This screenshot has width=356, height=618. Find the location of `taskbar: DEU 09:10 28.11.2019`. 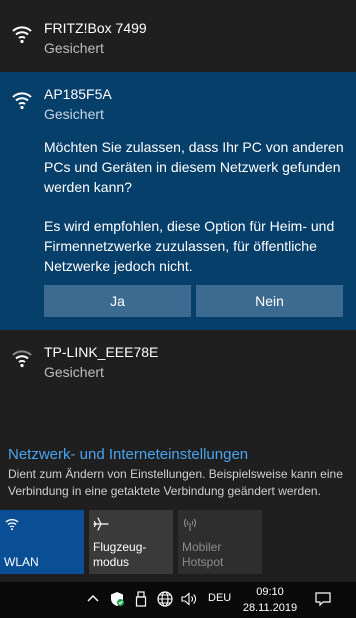

taskbar: DEU 09:10 28.11.2019 is located at coordinates (178, 600).